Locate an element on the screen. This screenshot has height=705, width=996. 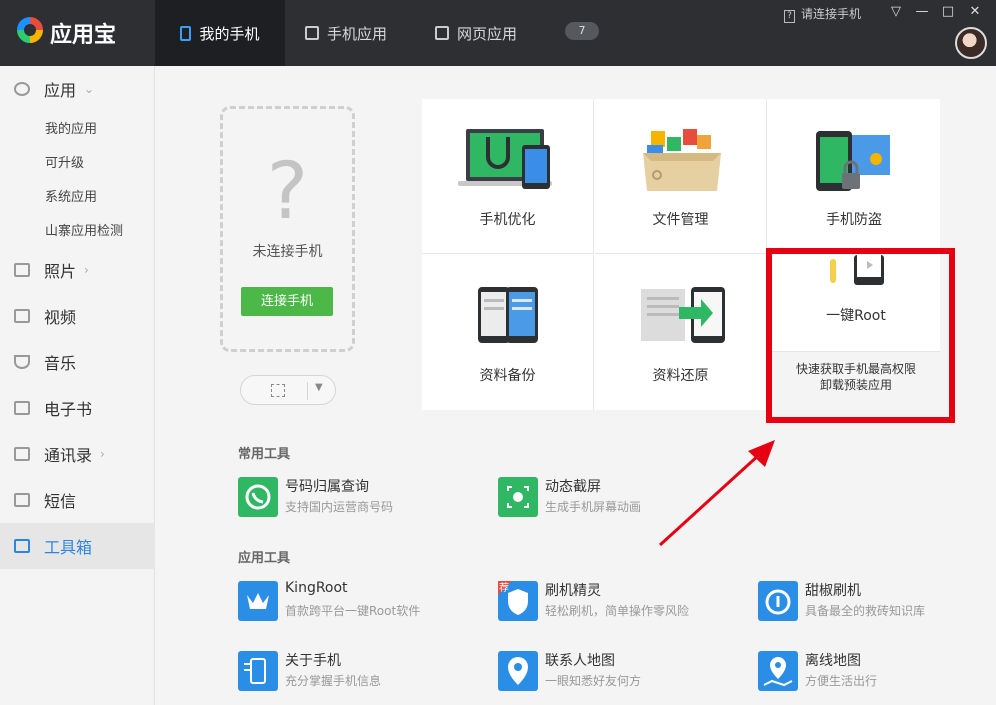
sidebar-item-sms: 短信 is located at coordinates (77, 500).